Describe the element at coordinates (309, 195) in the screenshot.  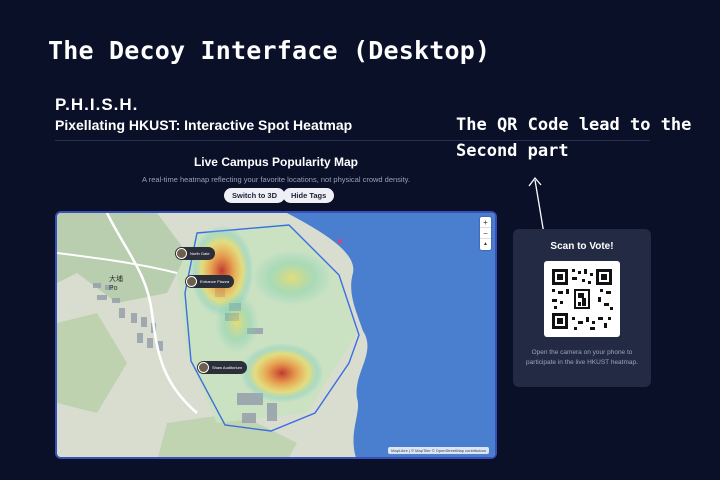
I see `hide-tags-button: Hide Tags` at that location.